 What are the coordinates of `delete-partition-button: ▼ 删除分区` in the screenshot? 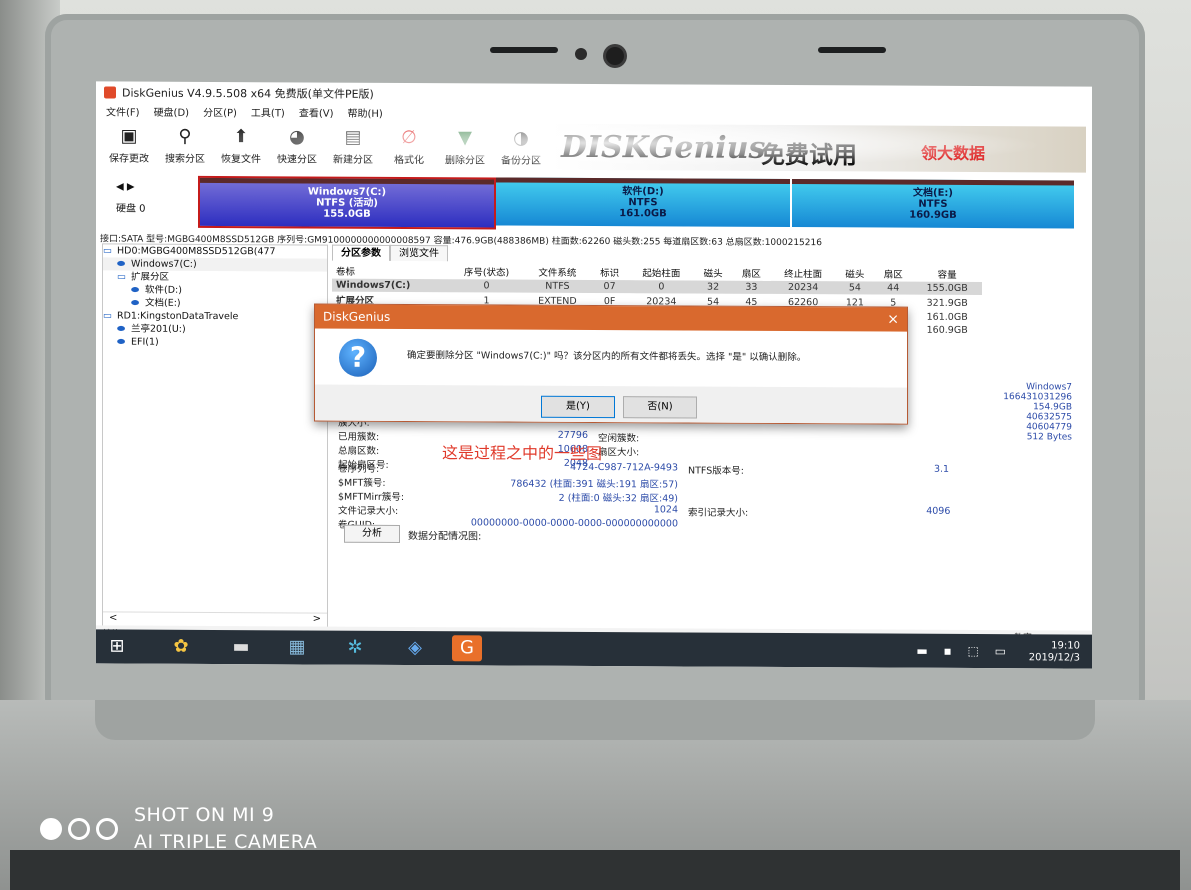 It's located at (465, 147).